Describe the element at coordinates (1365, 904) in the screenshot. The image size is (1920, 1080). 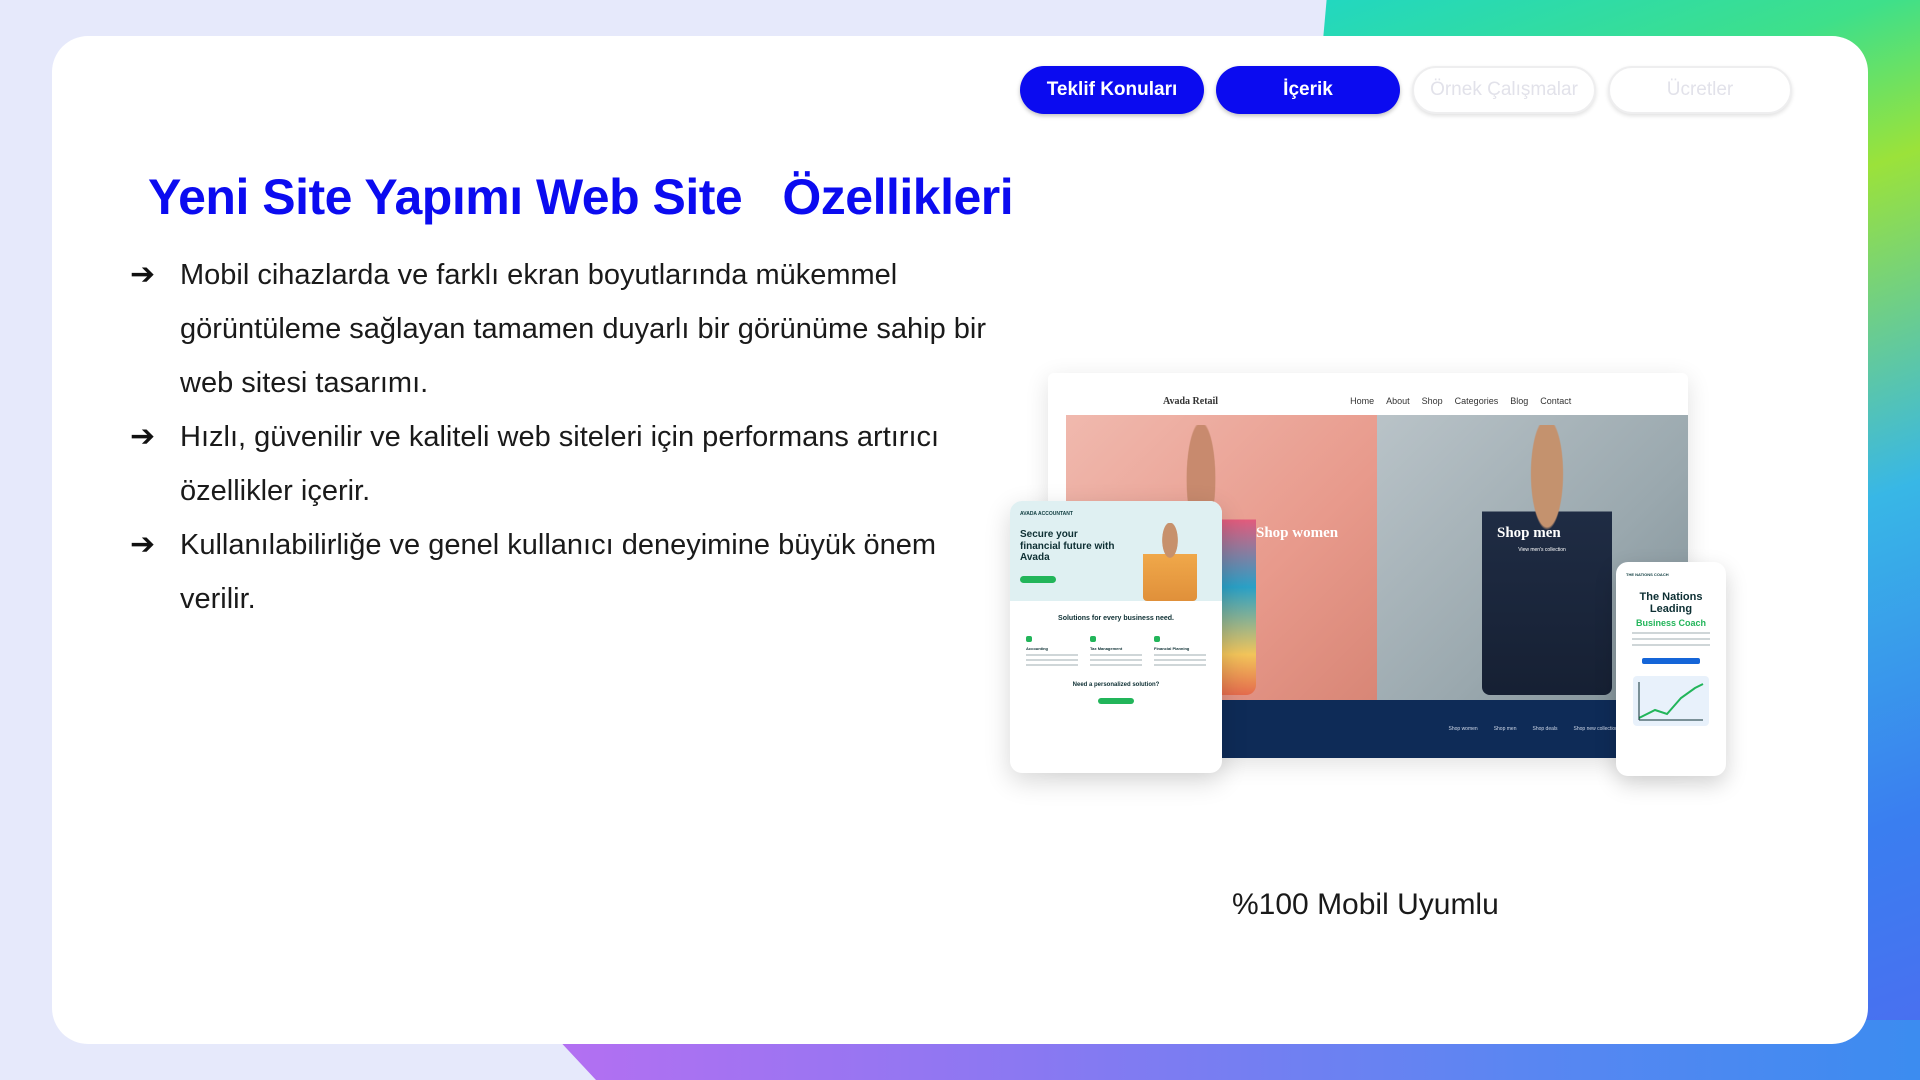
I see `mobile-compatible-caption: %100 Mobil Uyumlu` at that location.